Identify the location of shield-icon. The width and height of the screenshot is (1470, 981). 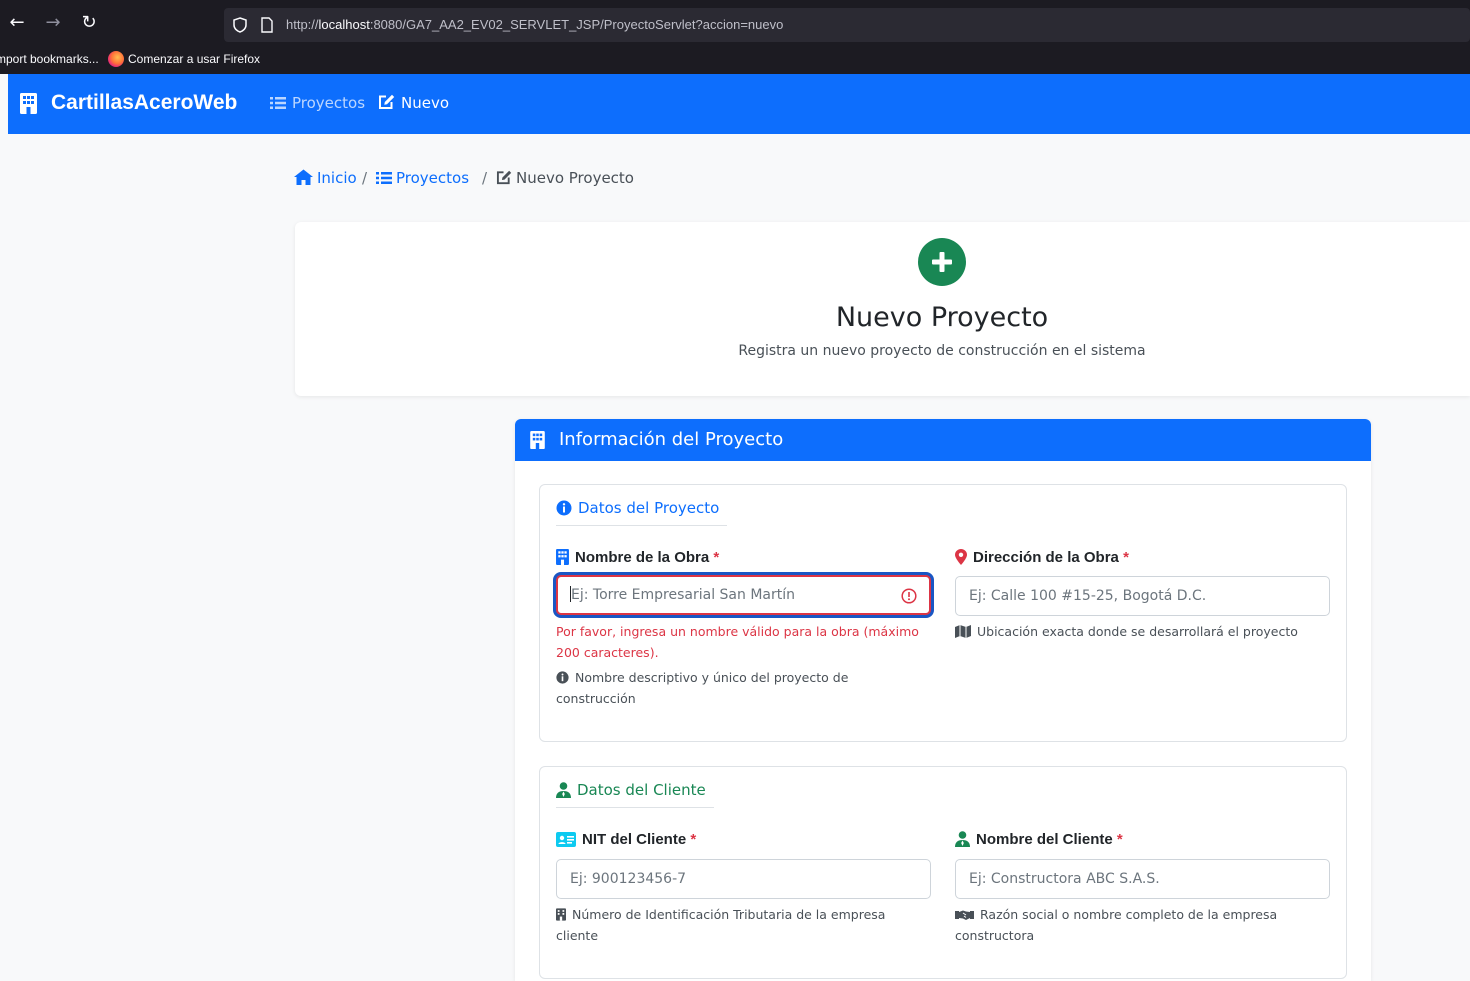
(240, 25).